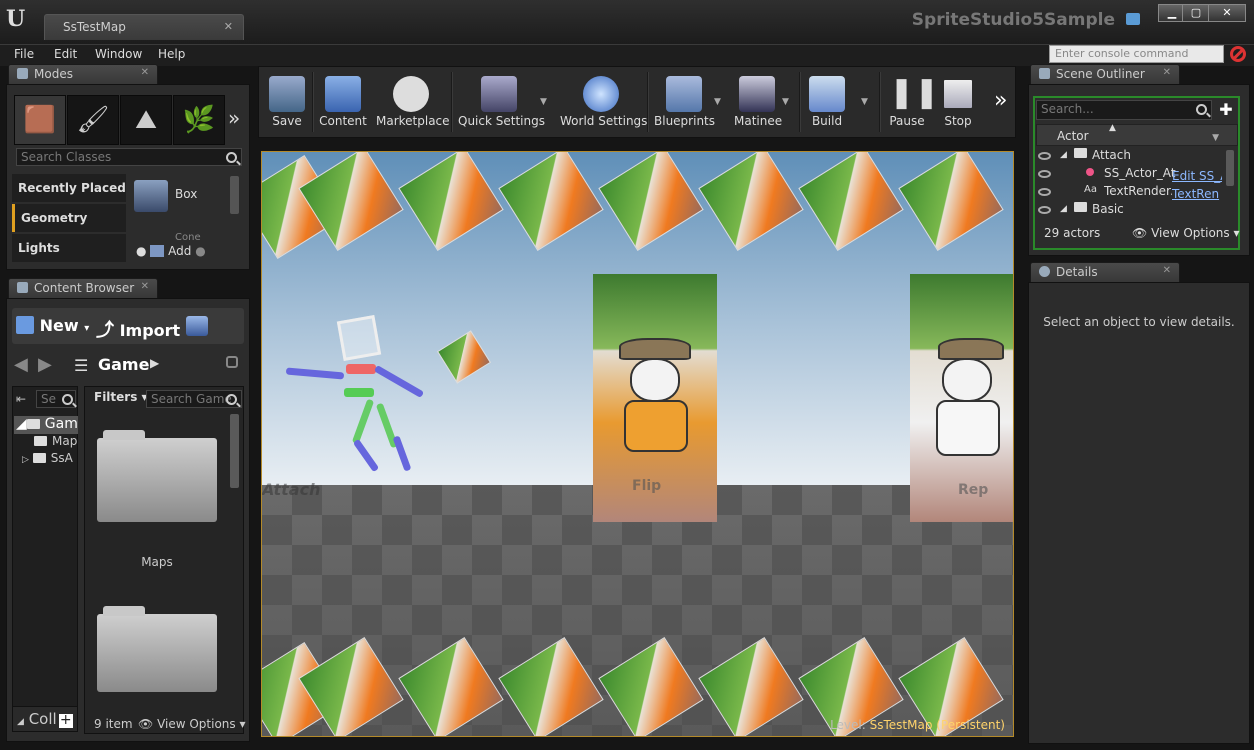 This screenshot has width=1254, height=750. What do you see at coordinates (234, 118) in the screenshot?
I see `more-modes-icon: »` at bounding box center [234, 118].